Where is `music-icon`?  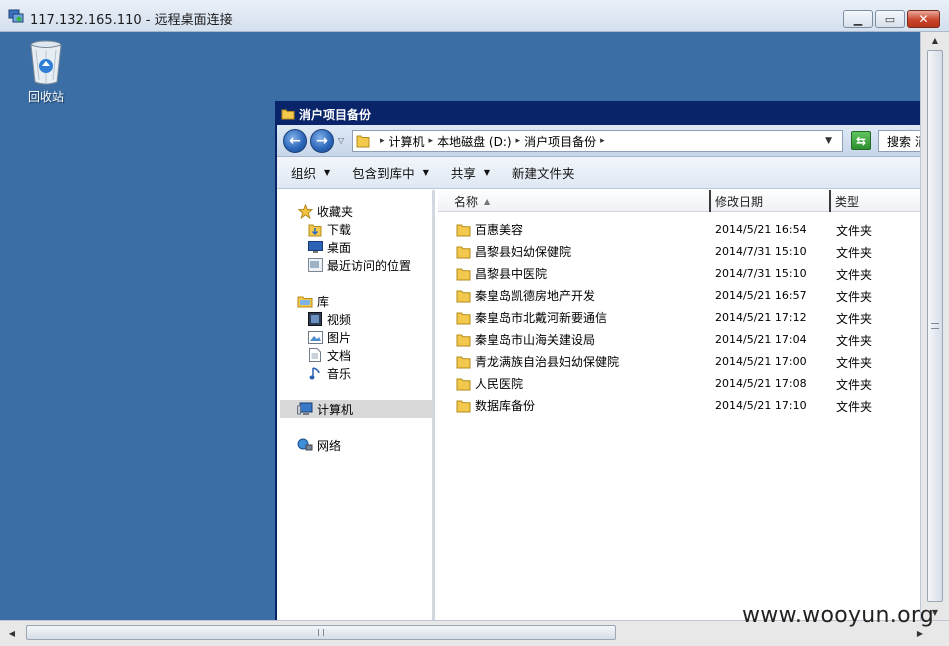 music-icon is located at coordinates (315, 373).